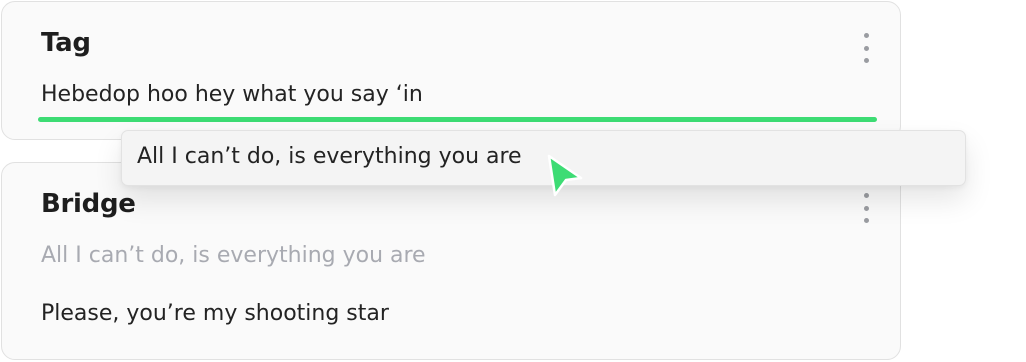 Image resolution: width=1026 pixels, height=362 pixels. What do you see at coordinates (457, 119) in the screenshot?
I see `active-input-underline` at bounding box center [457, 119].